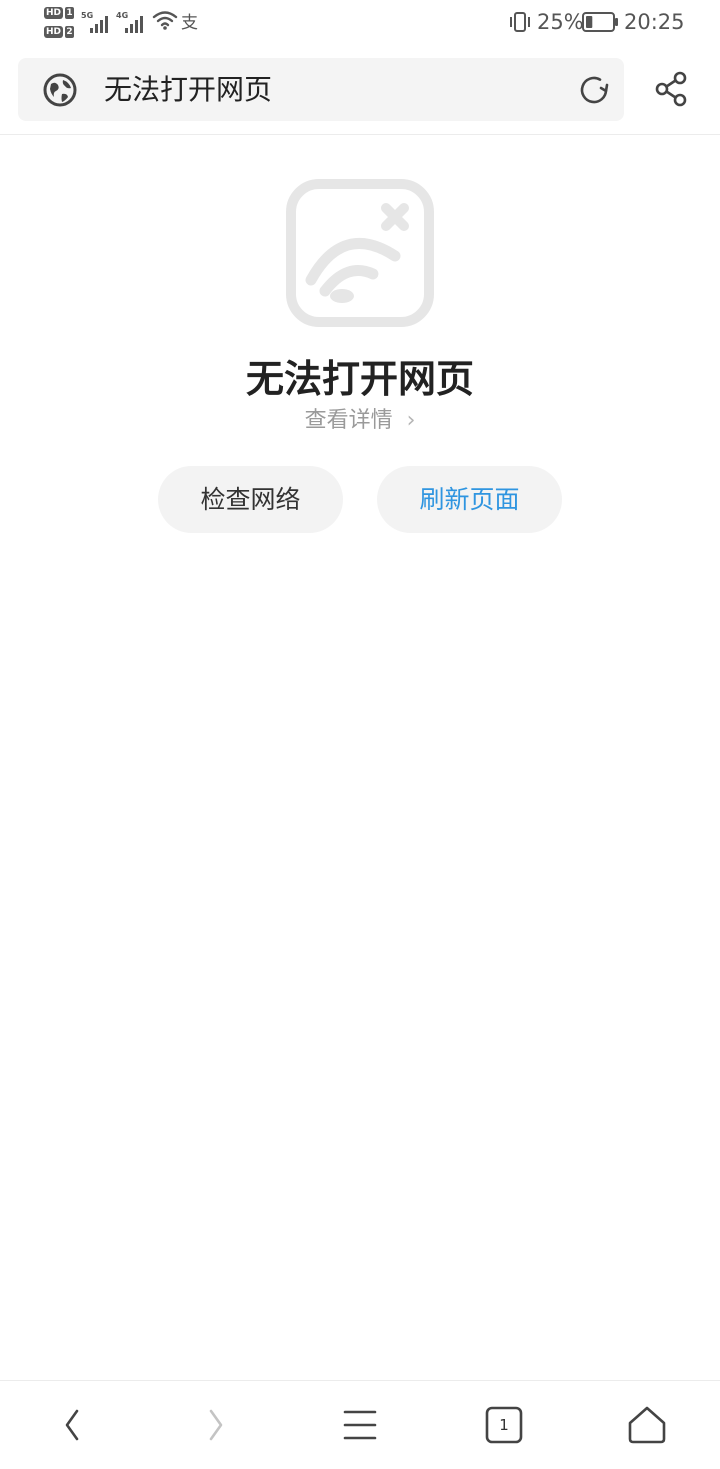  Describe the element at coordinates (411, 420) in the screenshot. I see `chevron-right-icon: ›` at that location.